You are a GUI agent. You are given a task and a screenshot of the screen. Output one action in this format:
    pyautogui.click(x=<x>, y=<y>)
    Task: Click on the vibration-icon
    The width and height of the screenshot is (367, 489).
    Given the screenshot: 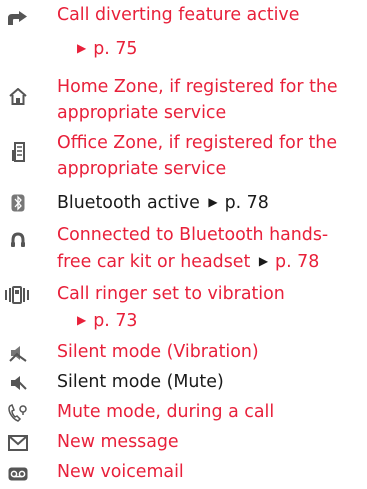 What is the action you would take?
    pyautogui.click(x=17, y=295)
    